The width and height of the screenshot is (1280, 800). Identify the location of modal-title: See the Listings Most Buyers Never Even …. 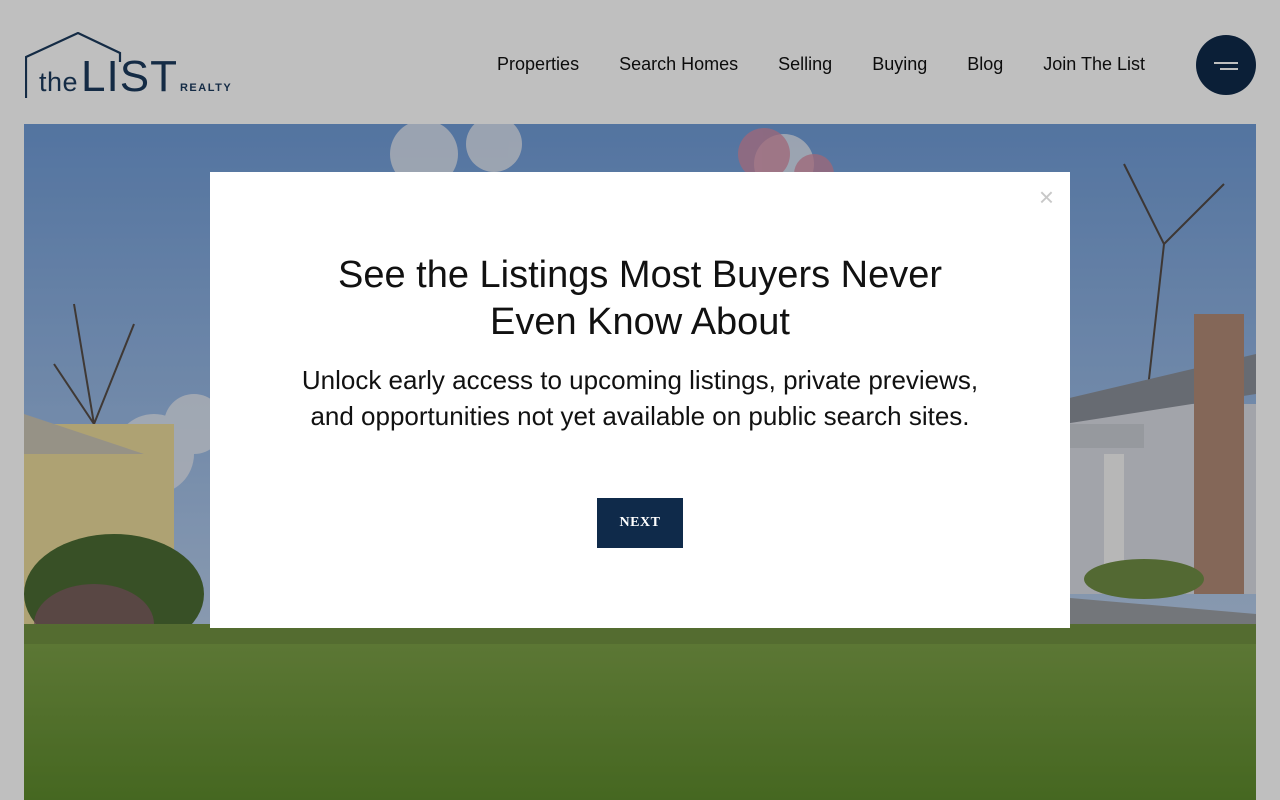
(640, 298).